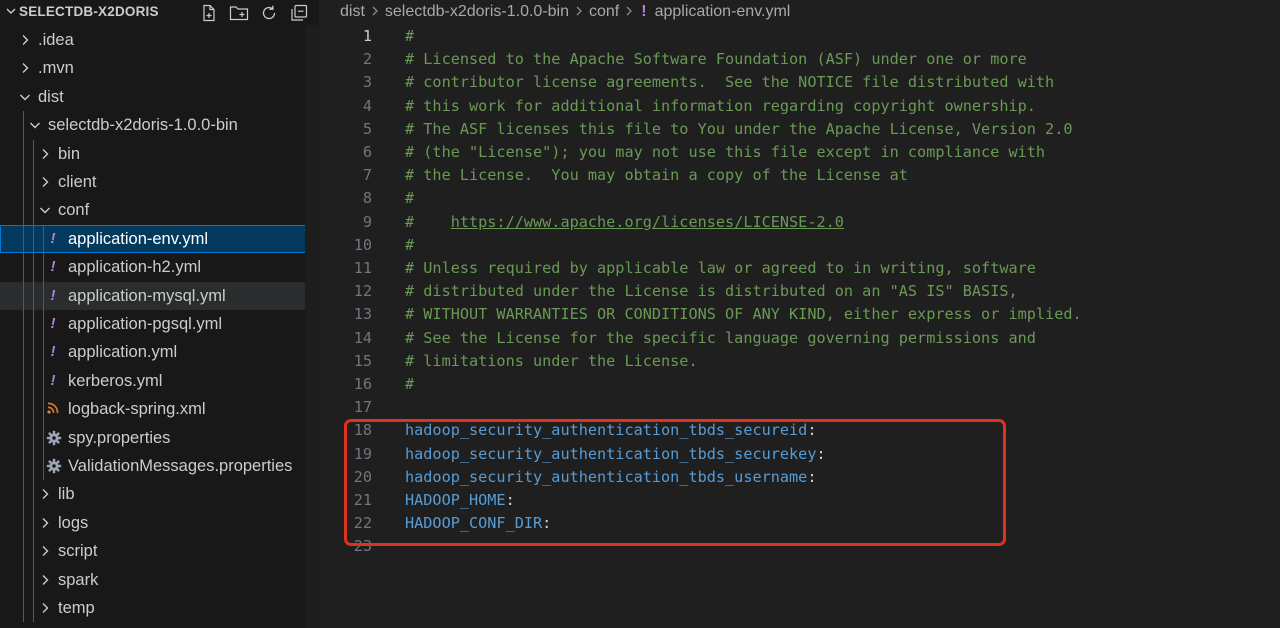  What do you see at coordinates (367, 82) in the screenshot?
I see `line-number: 3` at bounding box center [367, 82].